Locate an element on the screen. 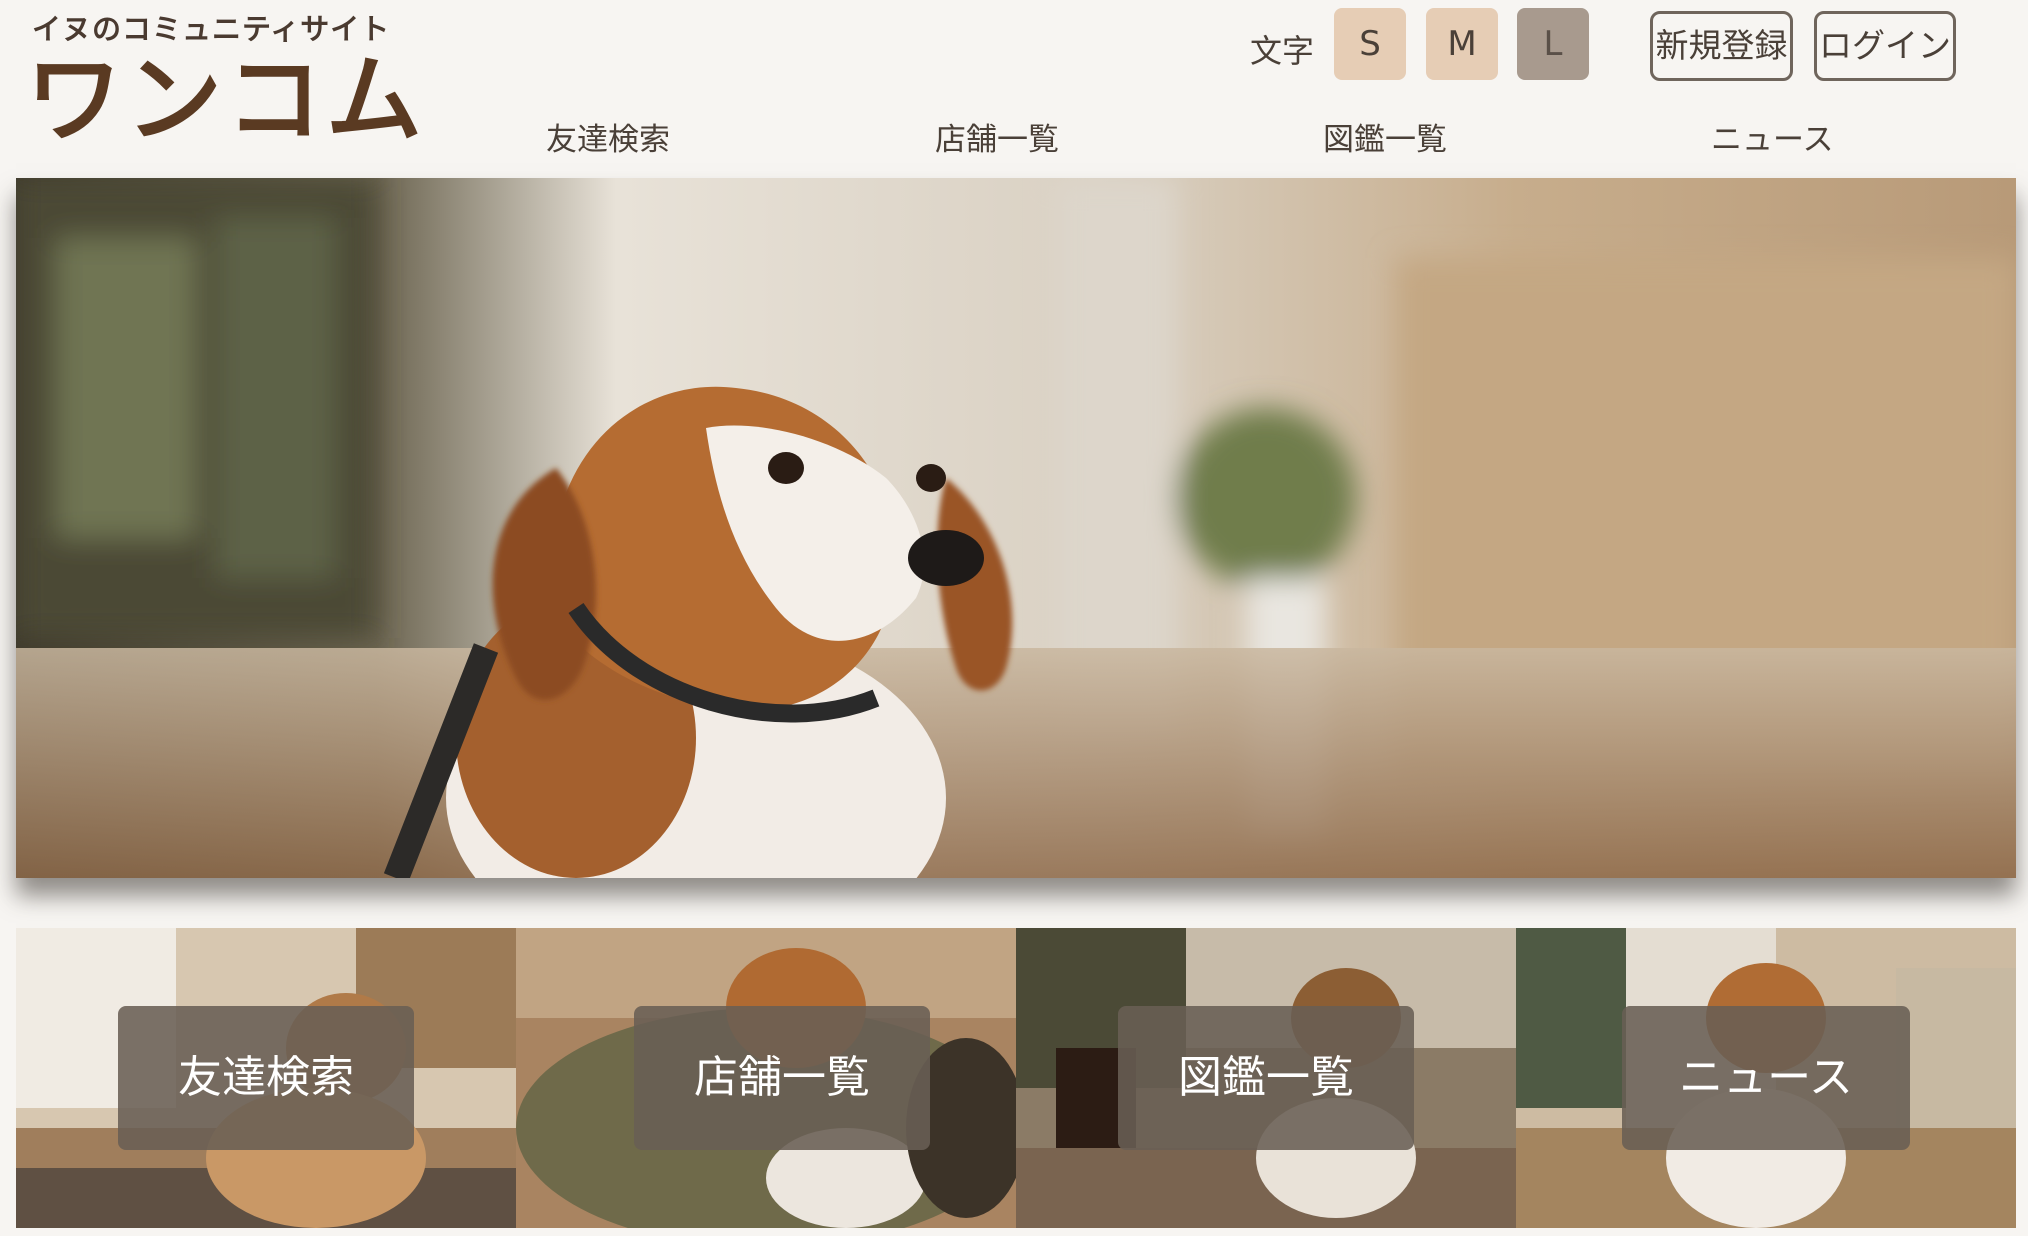 This screenshot has width=2028, height=1236. tile-encyclopedia-label: 図鑑一覧 is located at coordinates (1266, 1078).